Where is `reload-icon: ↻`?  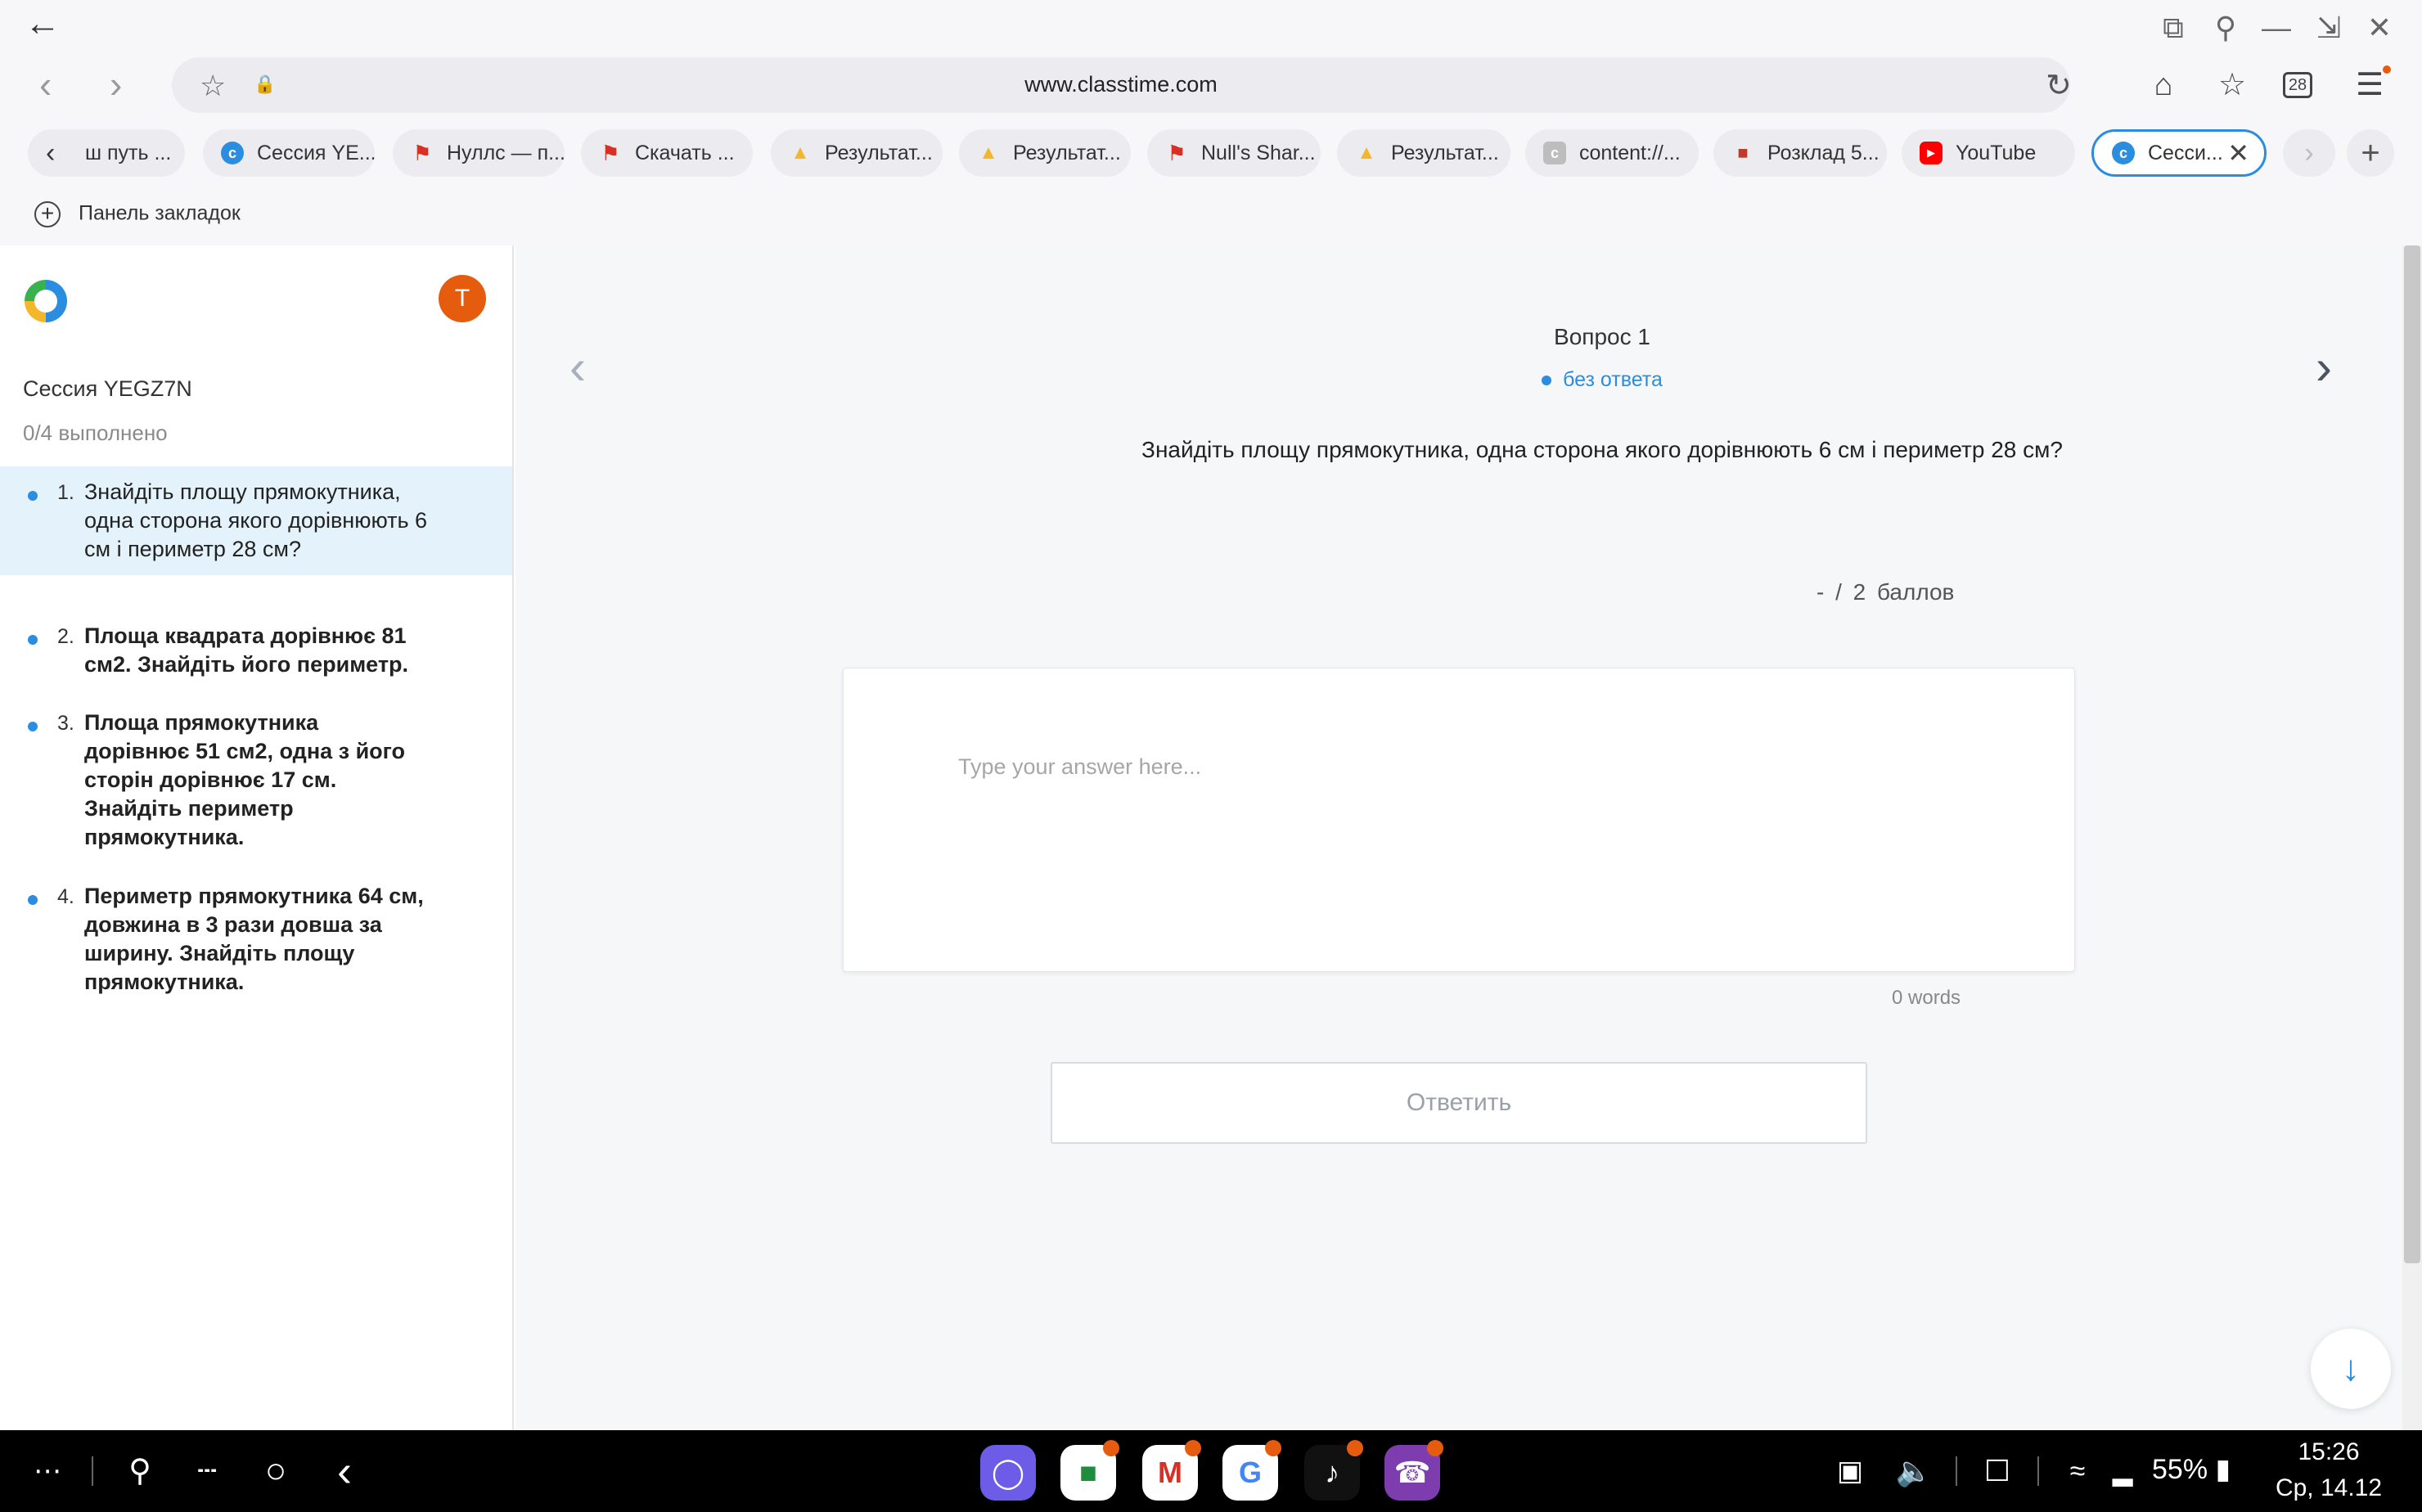
reload-icon: ↻ is located at coordinates (2059, 86).